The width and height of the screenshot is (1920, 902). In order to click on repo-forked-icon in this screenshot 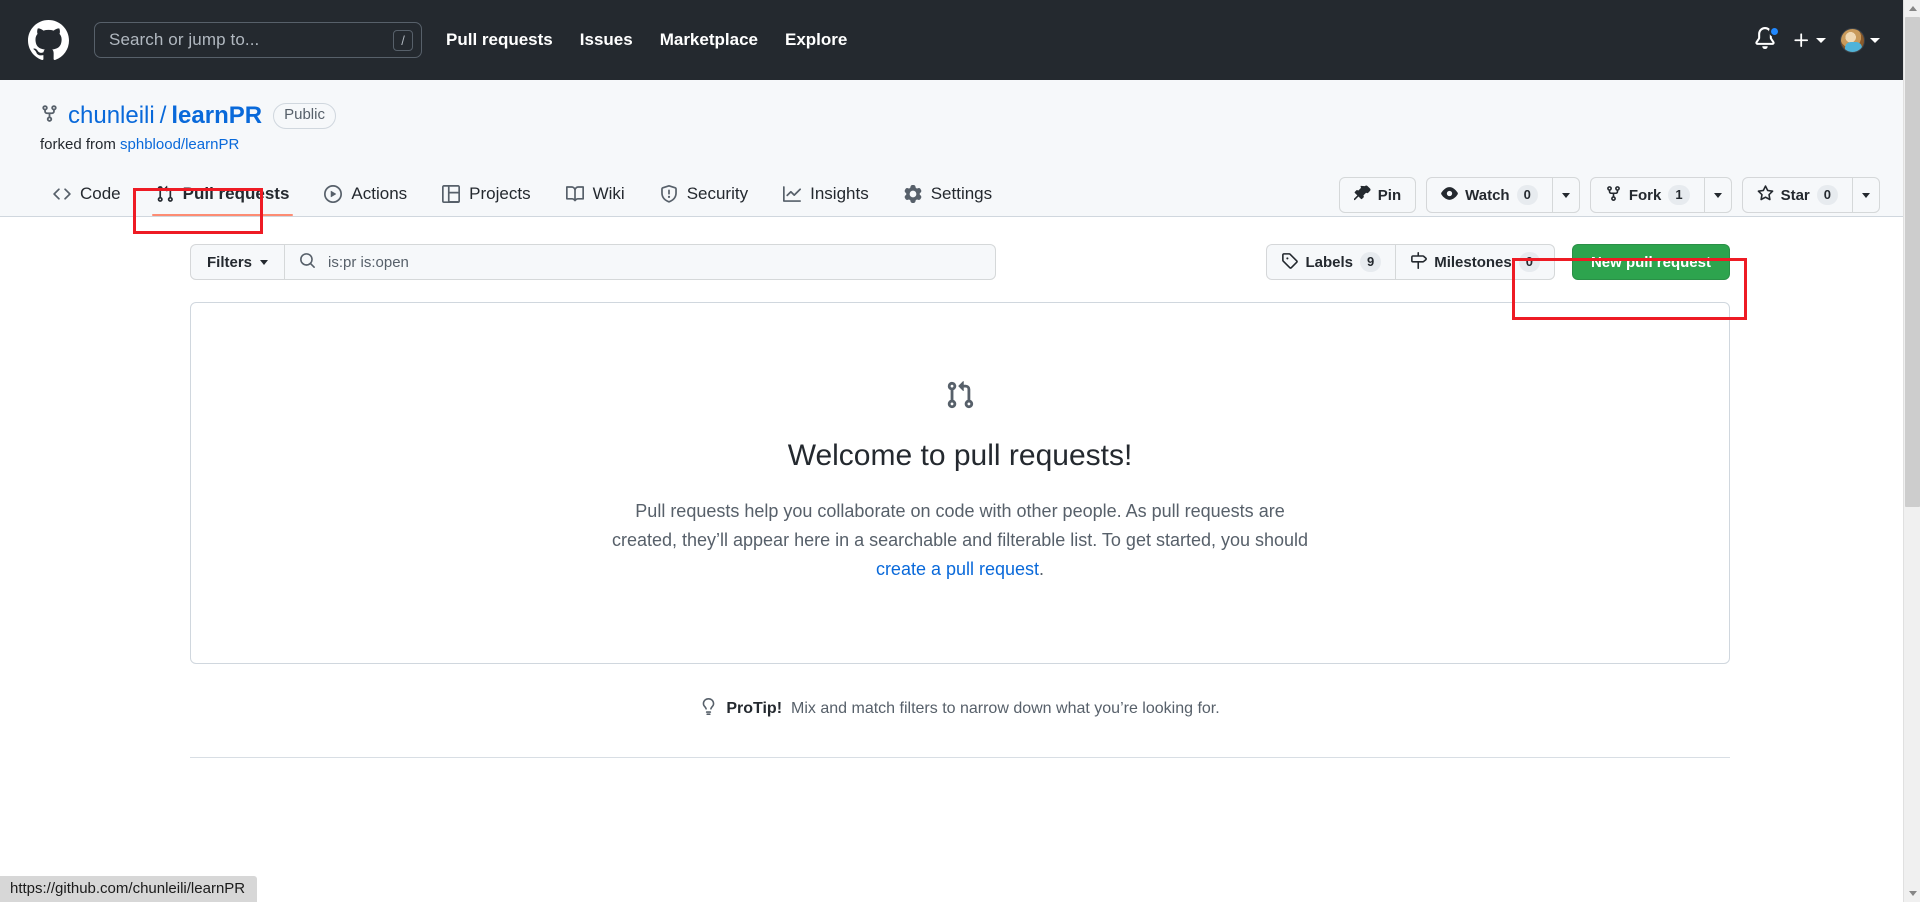, I will do `click(49, 116)`.